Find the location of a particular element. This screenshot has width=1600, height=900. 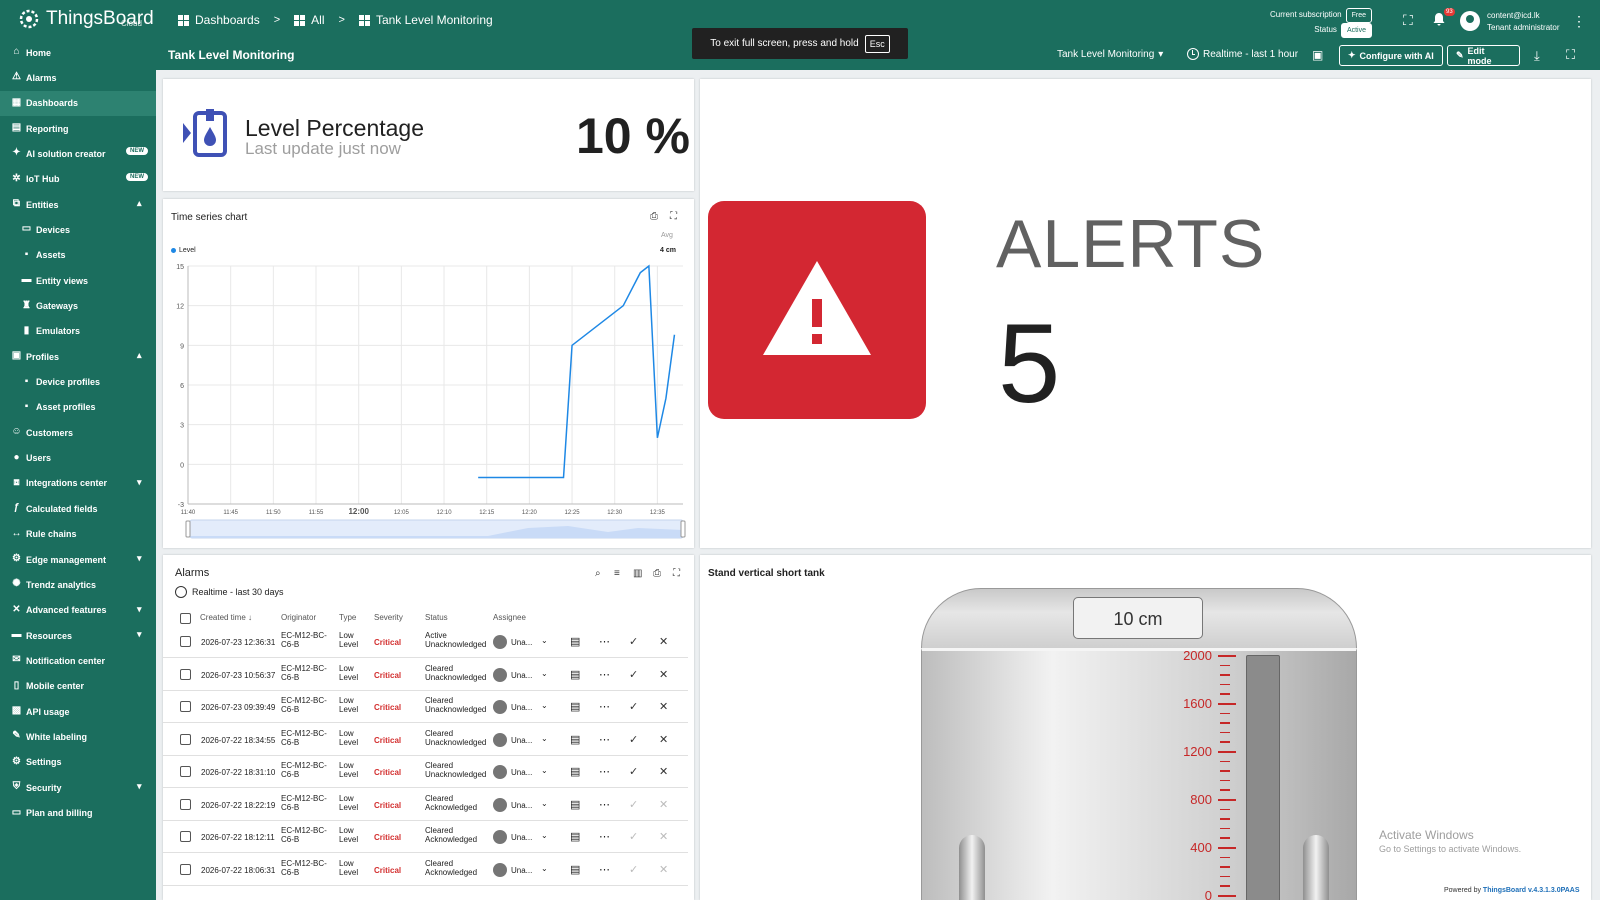

select-all-checkbox is located at coordinates (185, 618).